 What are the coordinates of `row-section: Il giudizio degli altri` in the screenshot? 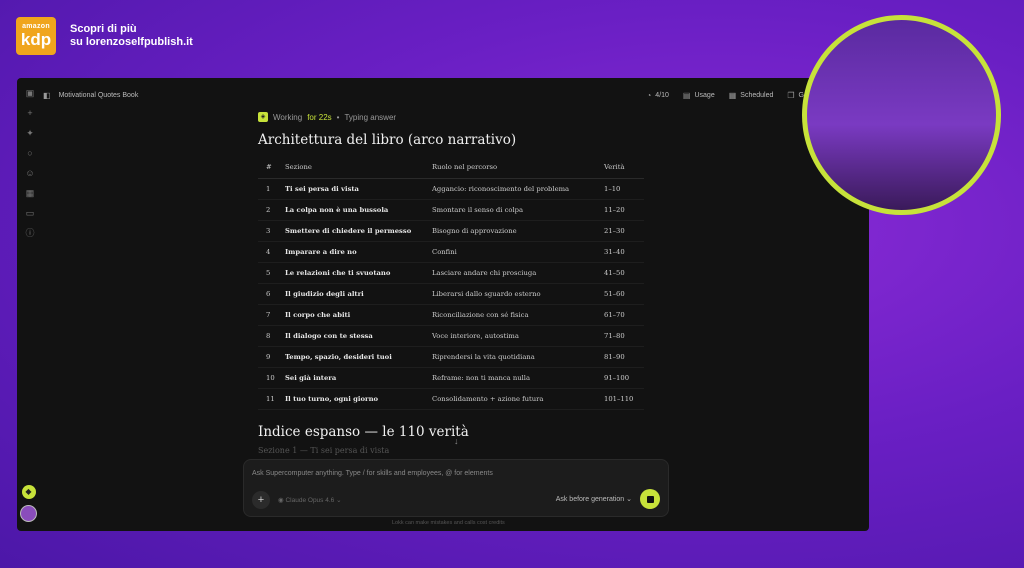 It's located at (358, 294).